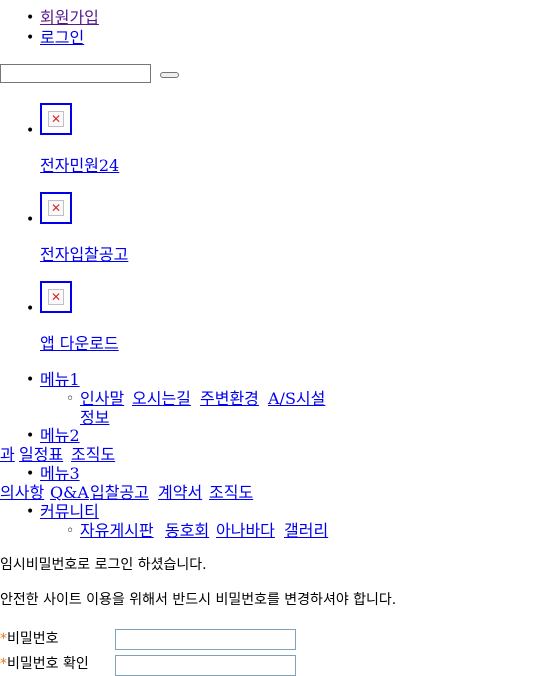 This screenshot has height=676, width=544. I want to click on password-label-row: *비밀번호, so click(29, 639).